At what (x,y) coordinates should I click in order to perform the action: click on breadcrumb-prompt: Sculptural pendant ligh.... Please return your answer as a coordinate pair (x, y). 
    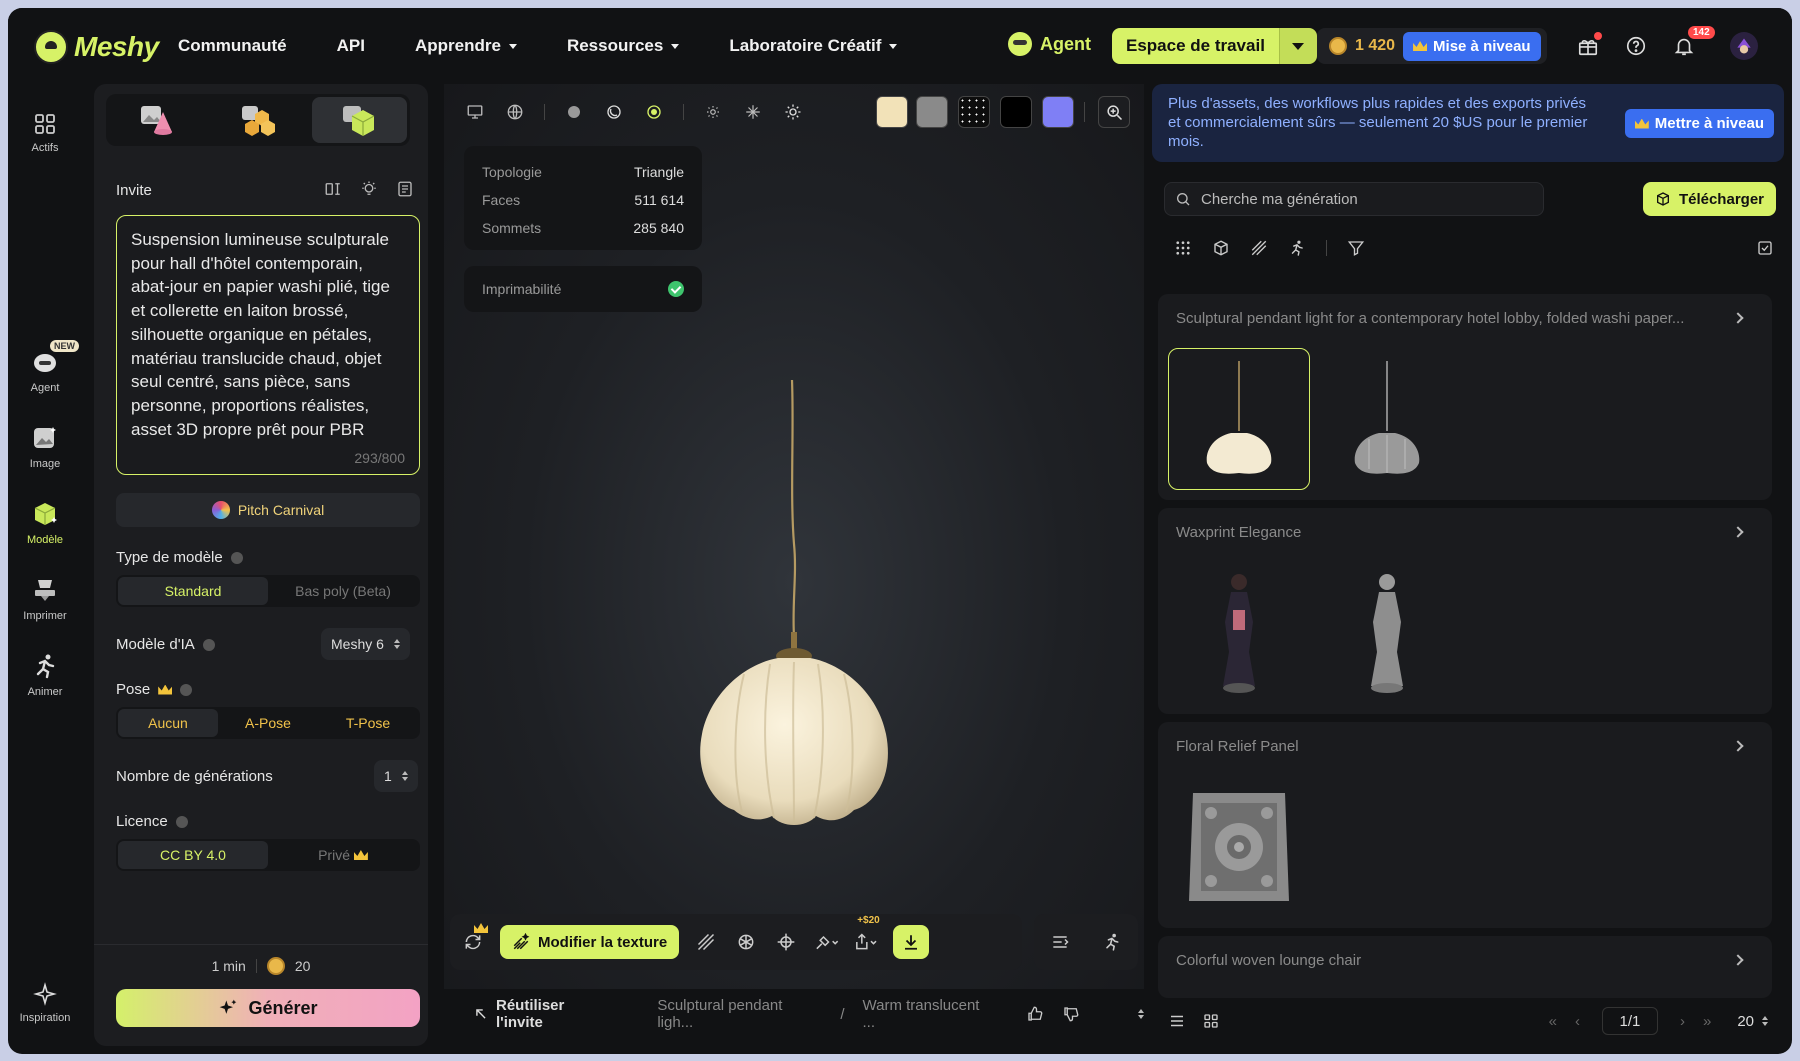
    Looking at the image, I should click on (739, 1014).